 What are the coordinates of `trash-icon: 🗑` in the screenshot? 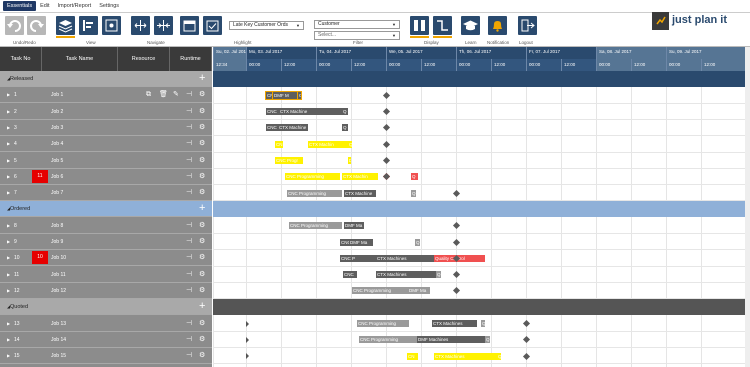 It's located at (163, 94).